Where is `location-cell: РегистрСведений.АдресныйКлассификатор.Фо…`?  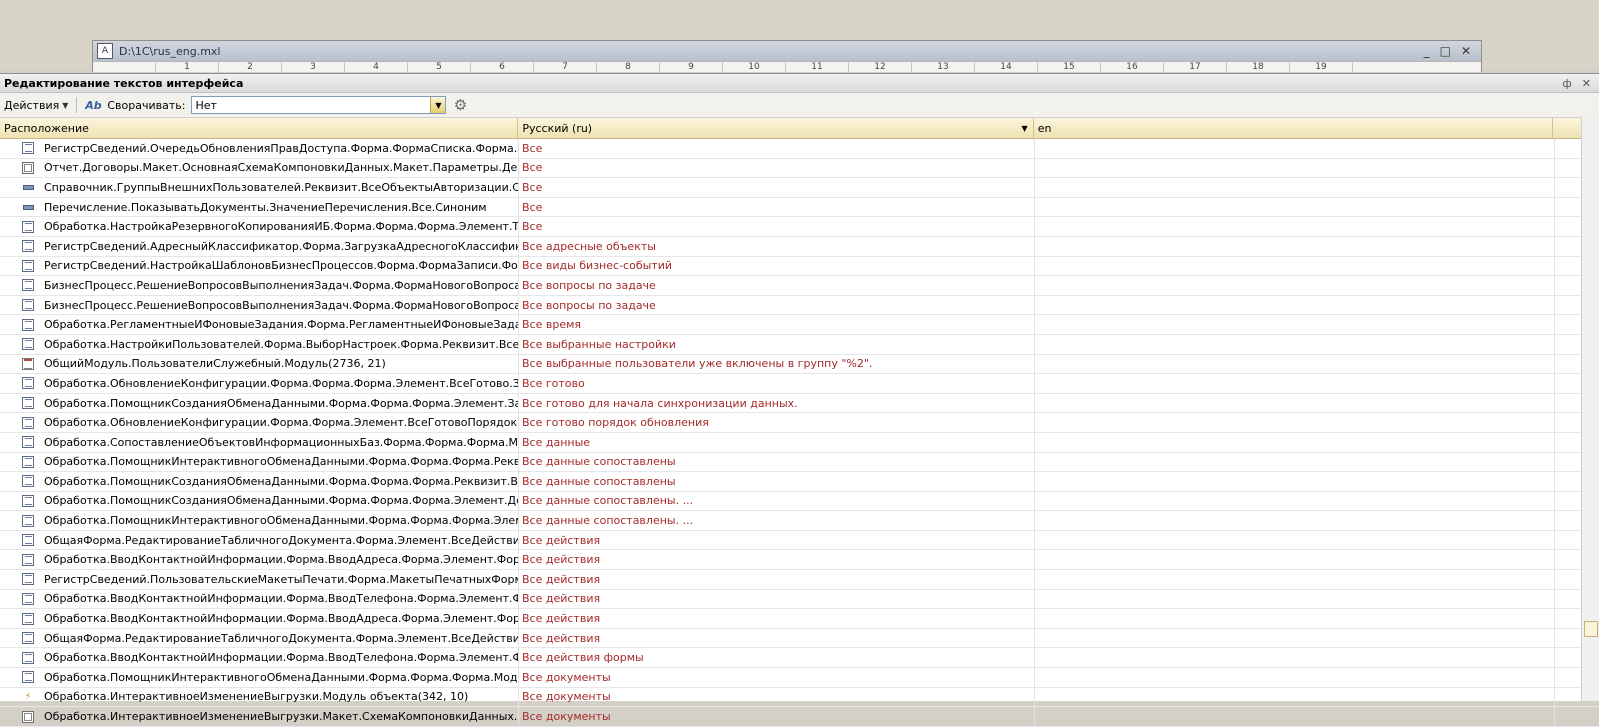 location-cell: РегистрСведений.АдресныйКлассификатор.Фо… is located at coordinates (259, 246).